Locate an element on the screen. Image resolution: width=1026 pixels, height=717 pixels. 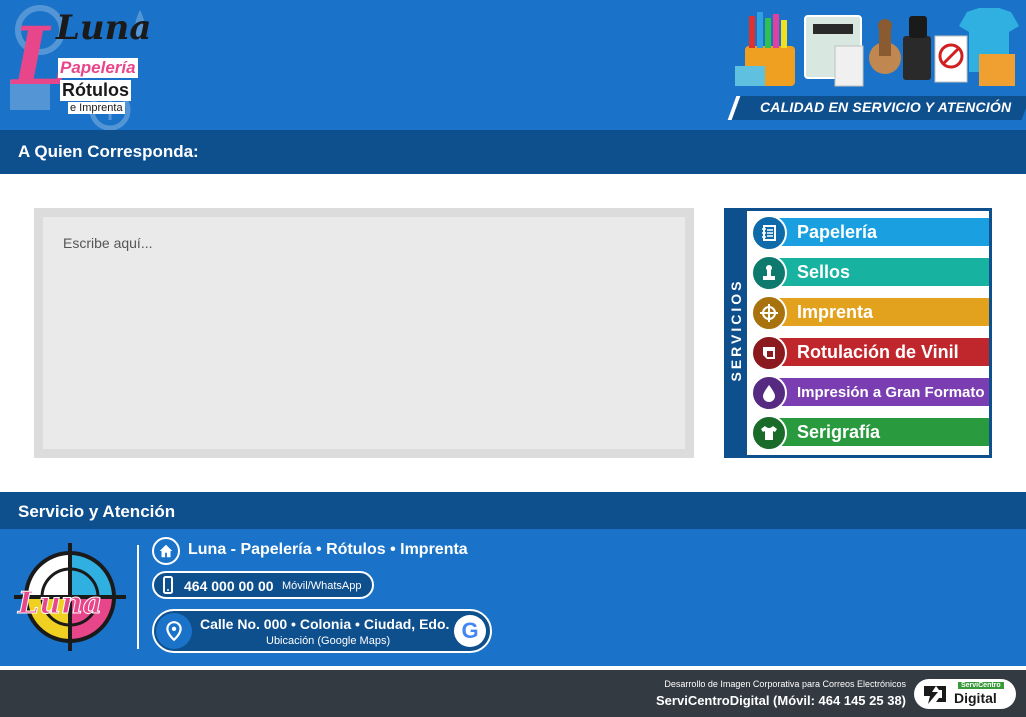
ink-drop-icon is located at coordinates (769, 393).